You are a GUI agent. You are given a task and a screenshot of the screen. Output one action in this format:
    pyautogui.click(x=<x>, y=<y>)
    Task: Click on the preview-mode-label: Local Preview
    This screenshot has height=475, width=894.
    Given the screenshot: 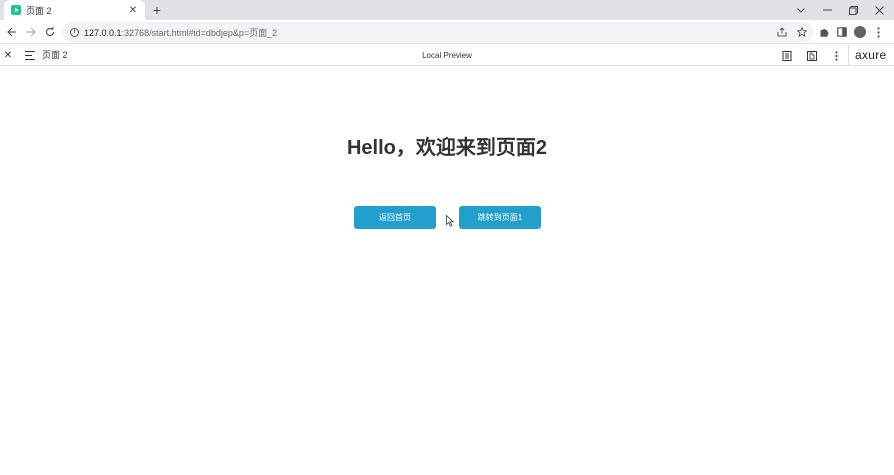 What is the action you would take?
    pyautogui.click(x=447, y=55)
    